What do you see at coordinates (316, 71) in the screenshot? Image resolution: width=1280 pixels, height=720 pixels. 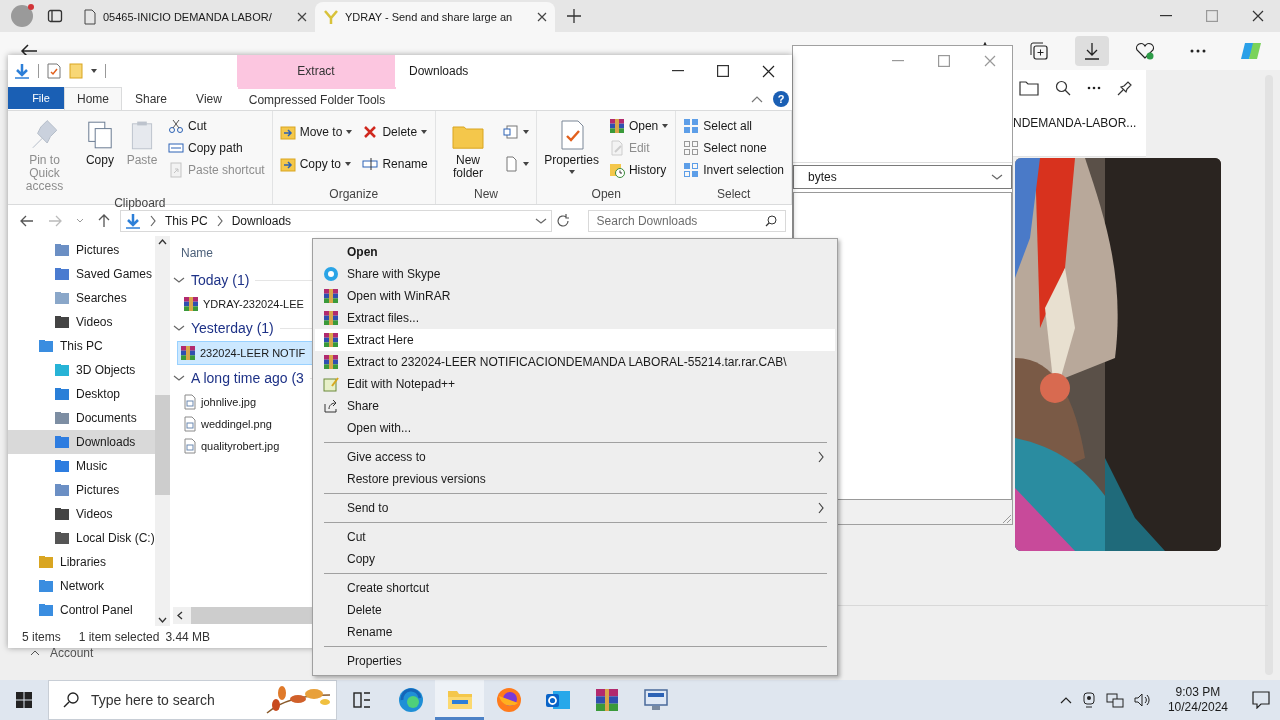 I see `context-tab-header: Extract` at bounding box center [316, 71].